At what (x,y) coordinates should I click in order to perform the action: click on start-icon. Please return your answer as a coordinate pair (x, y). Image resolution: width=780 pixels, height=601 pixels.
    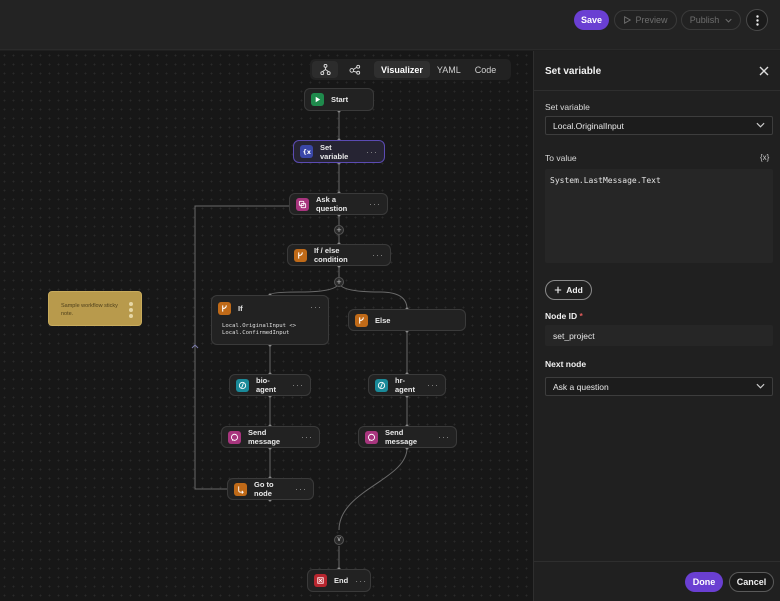
    Looking at the image, I should click on (317, 99).